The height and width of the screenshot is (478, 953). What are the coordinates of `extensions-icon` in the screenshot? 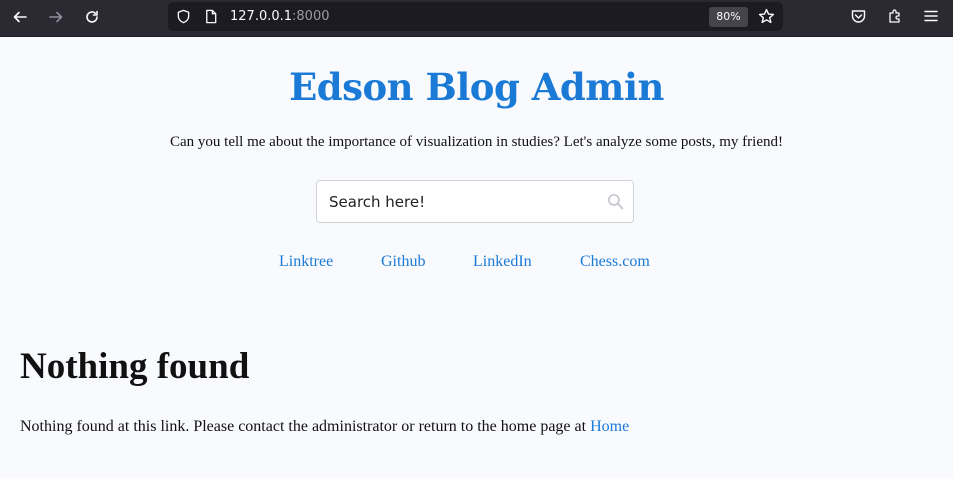 It's located at (895, 16).